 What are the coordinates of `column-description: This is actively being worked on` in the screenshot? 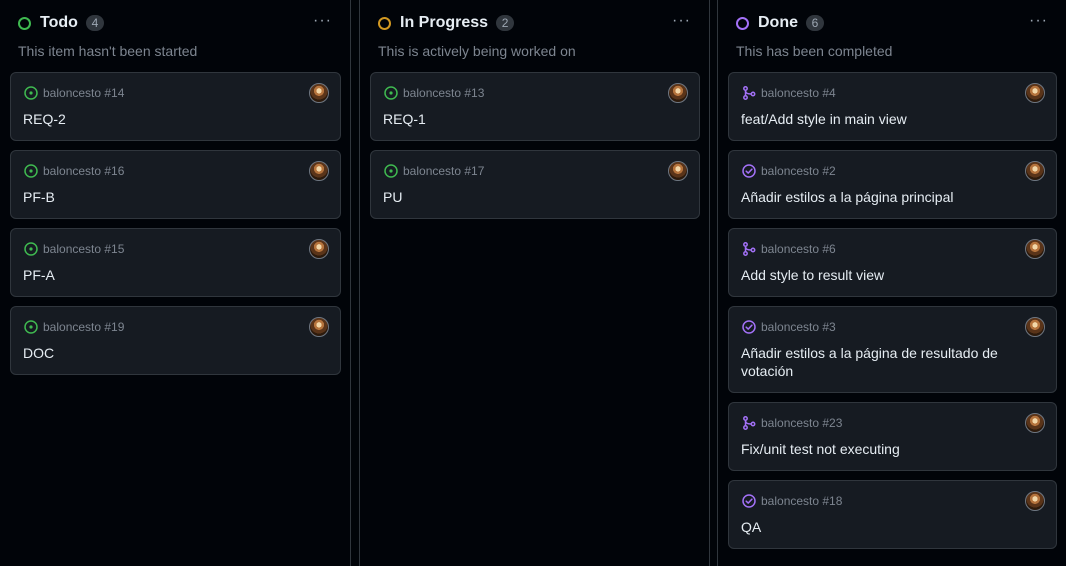 It's located at (477, 51).